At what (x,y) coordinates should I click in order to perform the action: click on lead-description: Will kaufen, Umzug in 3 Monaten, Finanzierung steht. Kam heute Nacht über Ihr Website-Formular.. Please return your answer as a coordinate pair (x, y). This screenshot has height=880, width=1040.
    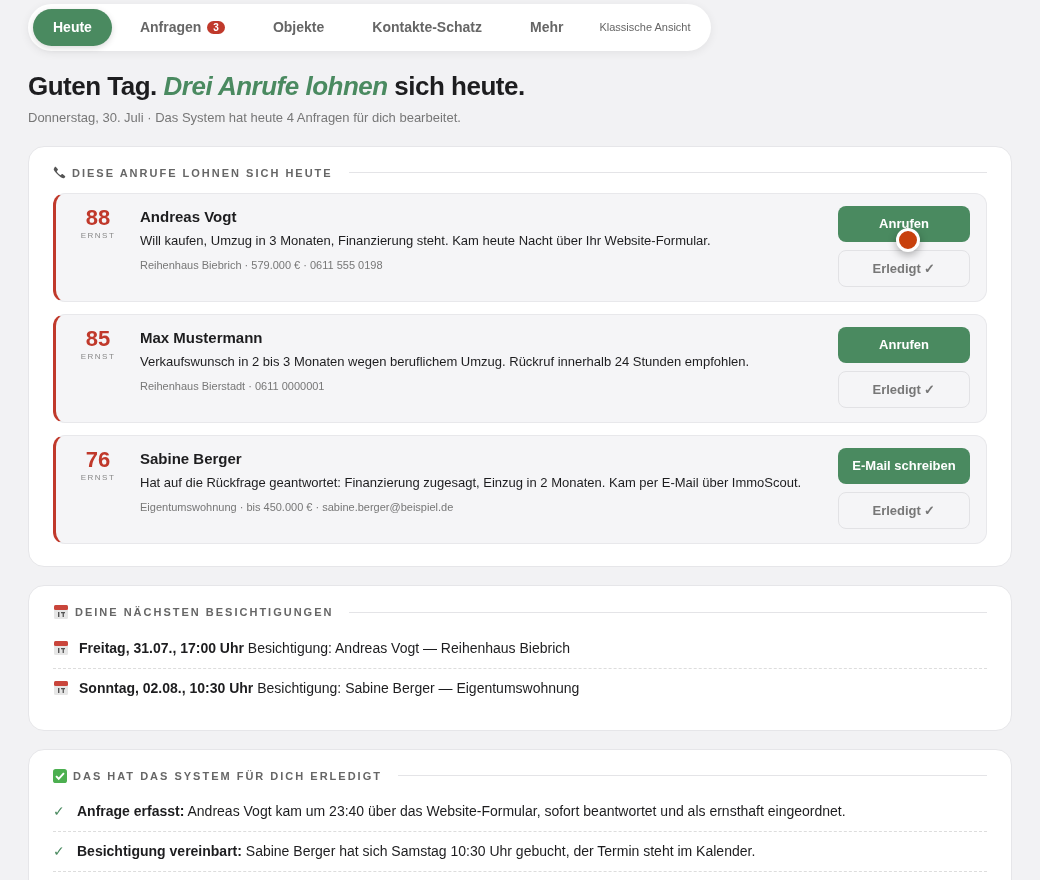
    Looking at the image, I should click on (426, 240).